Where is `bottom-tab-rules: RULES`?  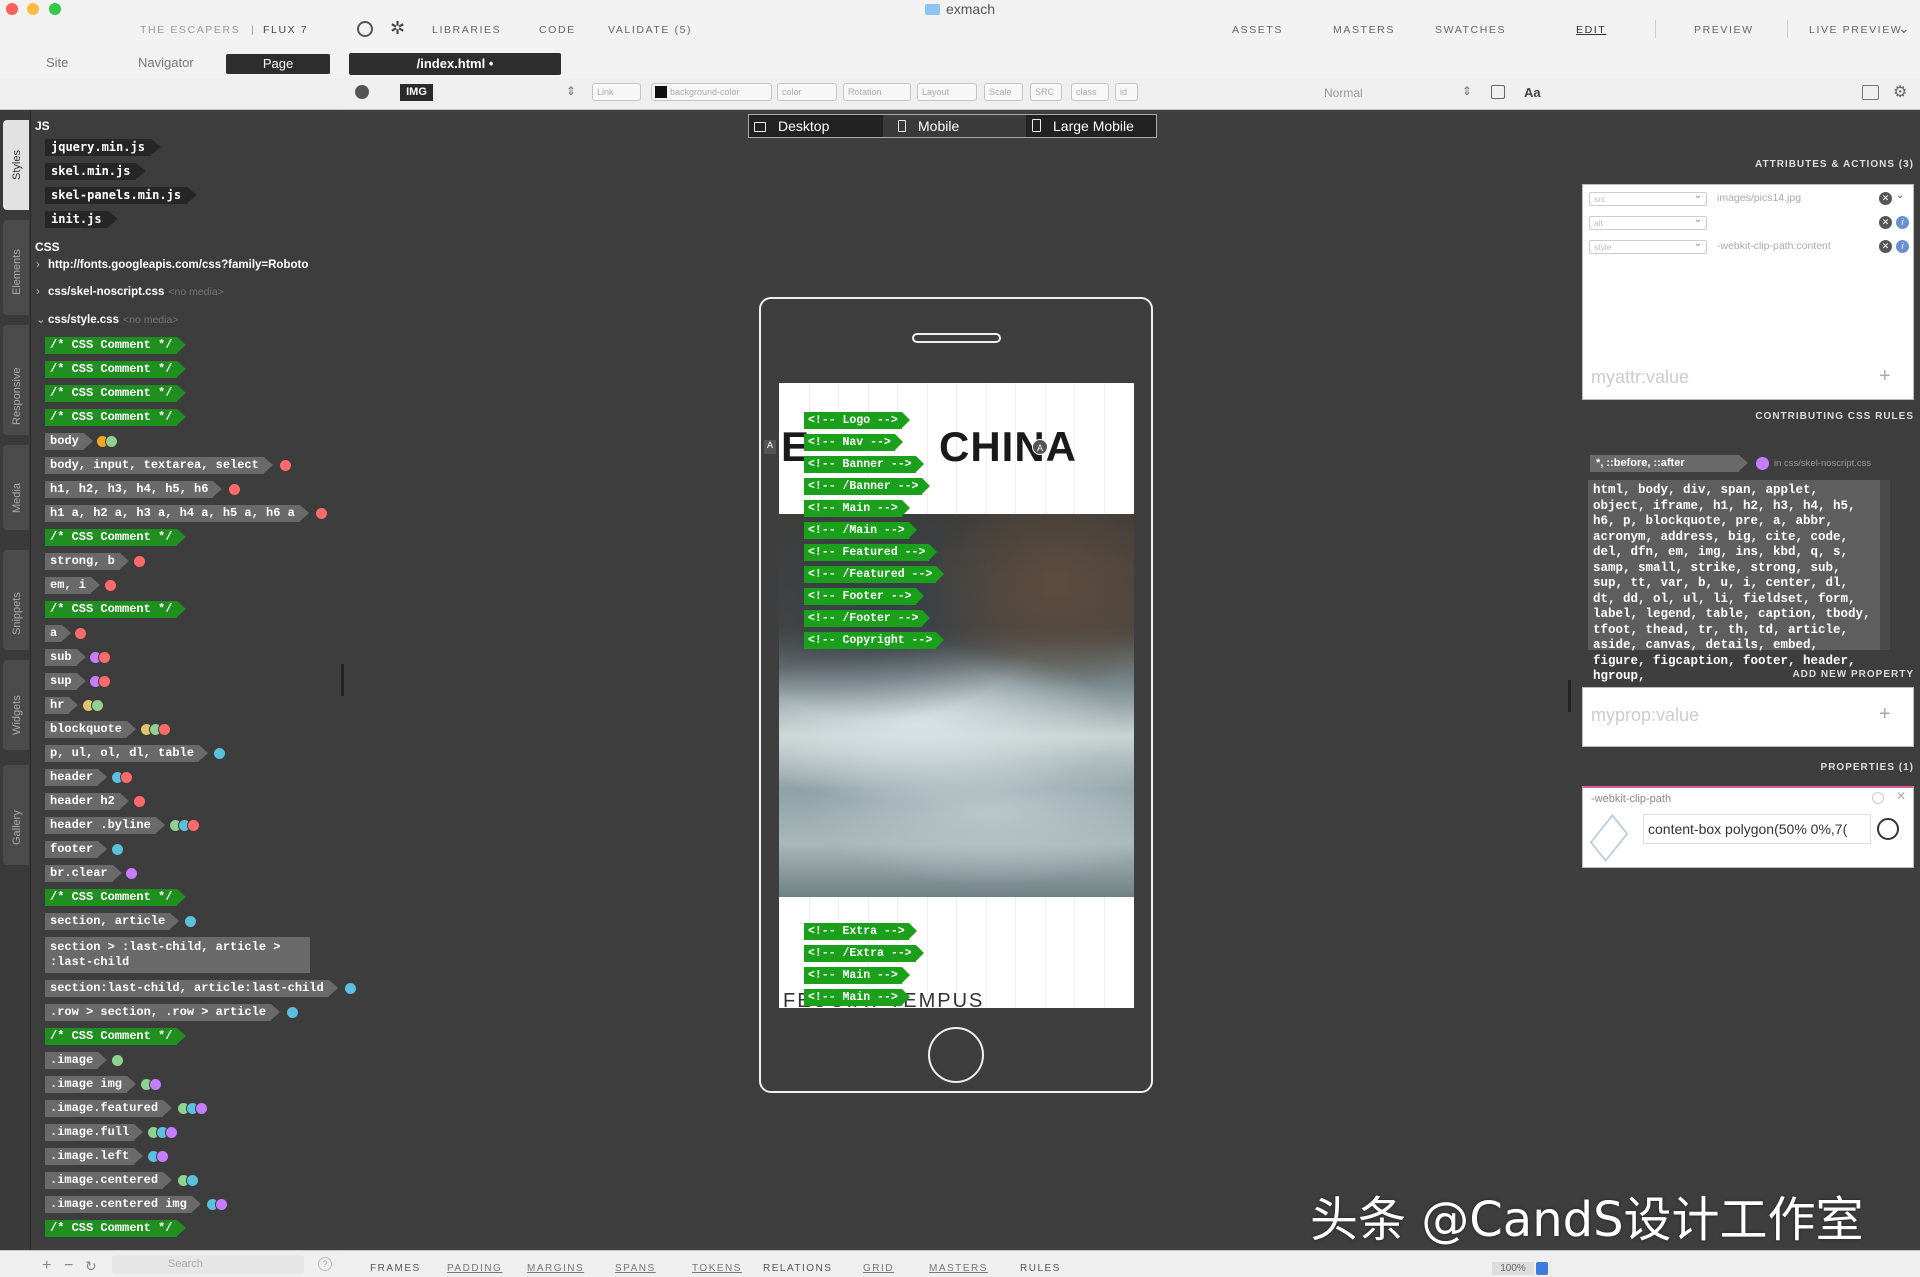 bottom-tab-rules: RULES is located at coordinates (1040, 1268).